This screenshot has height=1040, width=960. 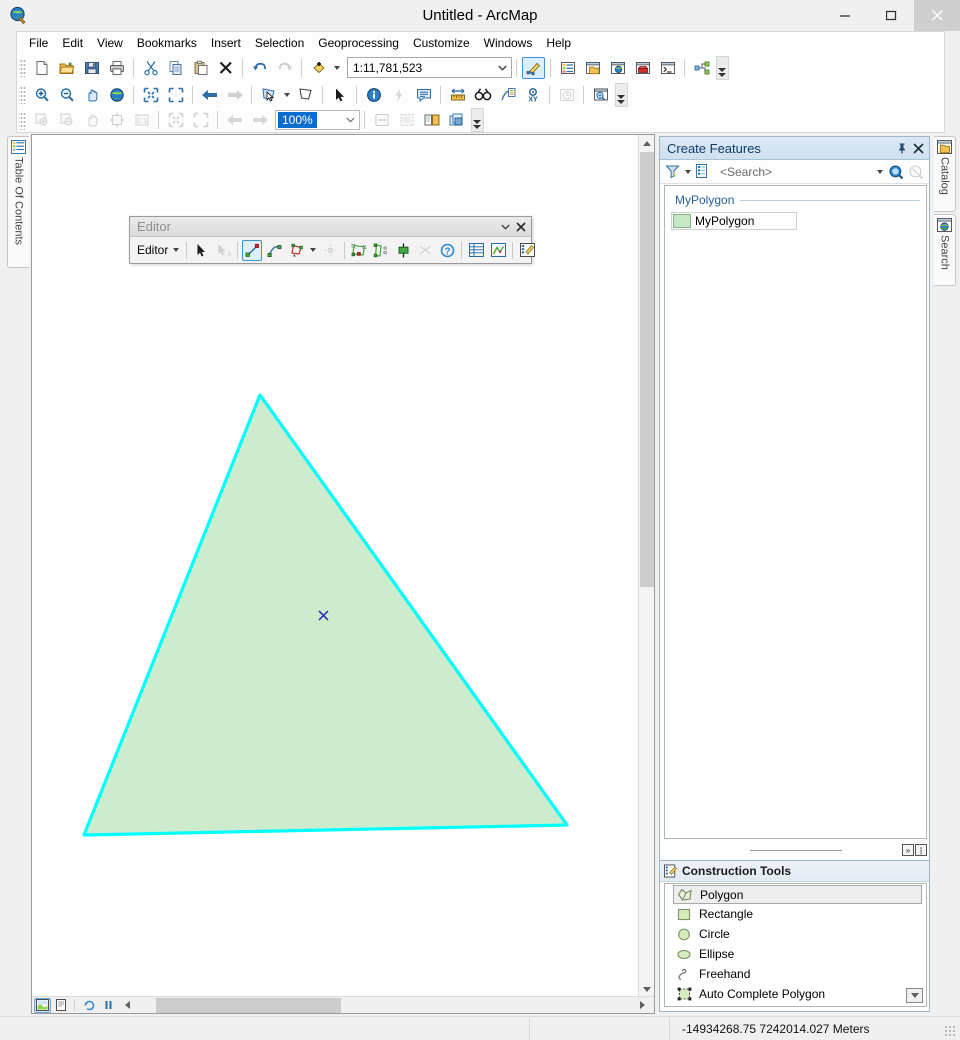 I want to click on feature-template-item: MyPolygon, so click(x=734, y=221).